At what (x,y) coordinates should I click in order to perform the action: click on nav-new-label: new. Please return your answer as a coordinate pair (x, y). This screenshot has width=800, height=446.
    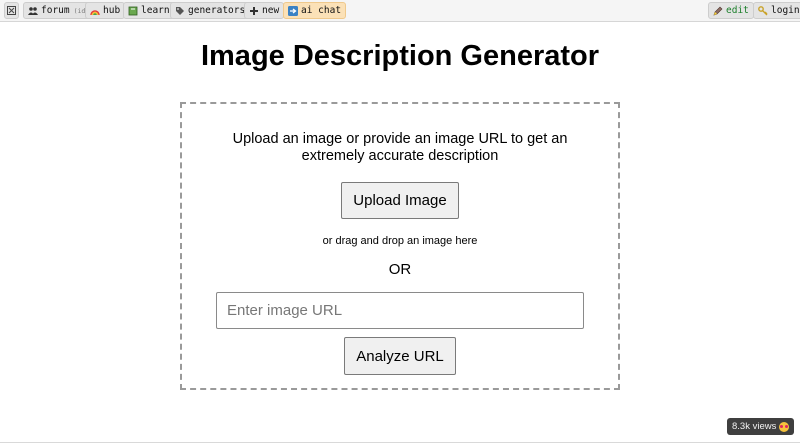
    Looking at the image, I should click on (271, 10).